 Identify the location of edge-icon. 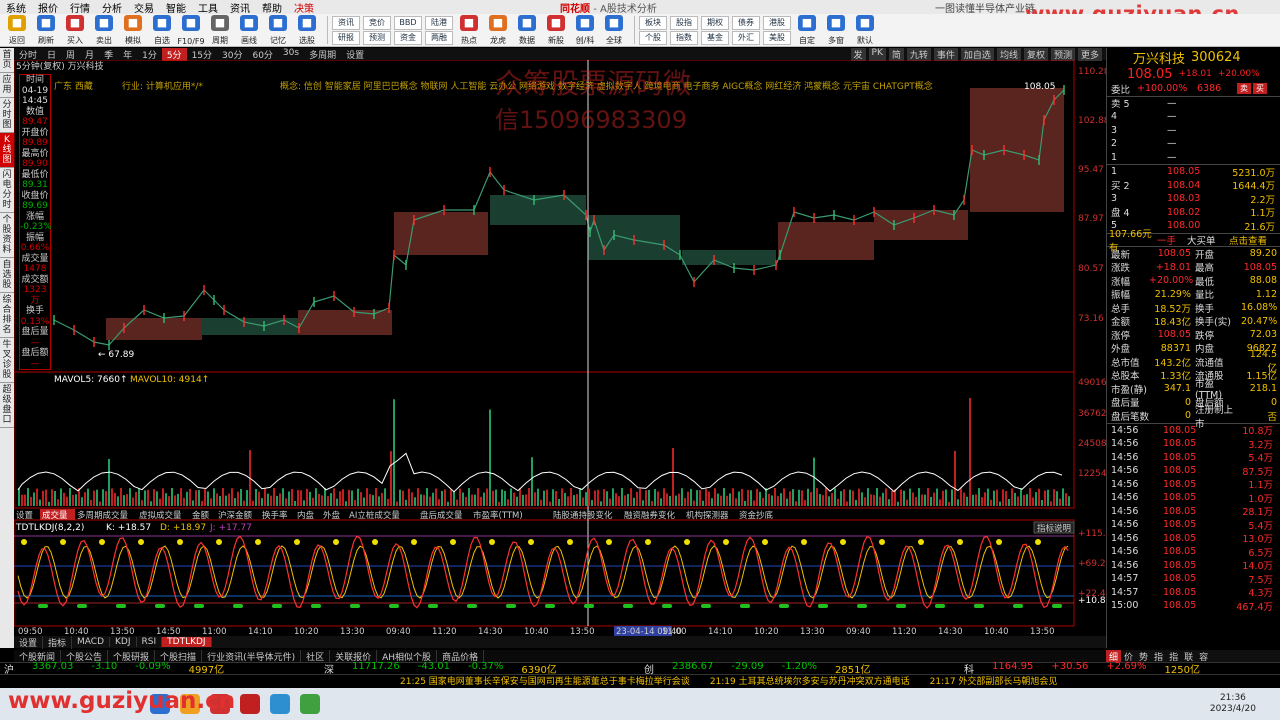
(280, 704).